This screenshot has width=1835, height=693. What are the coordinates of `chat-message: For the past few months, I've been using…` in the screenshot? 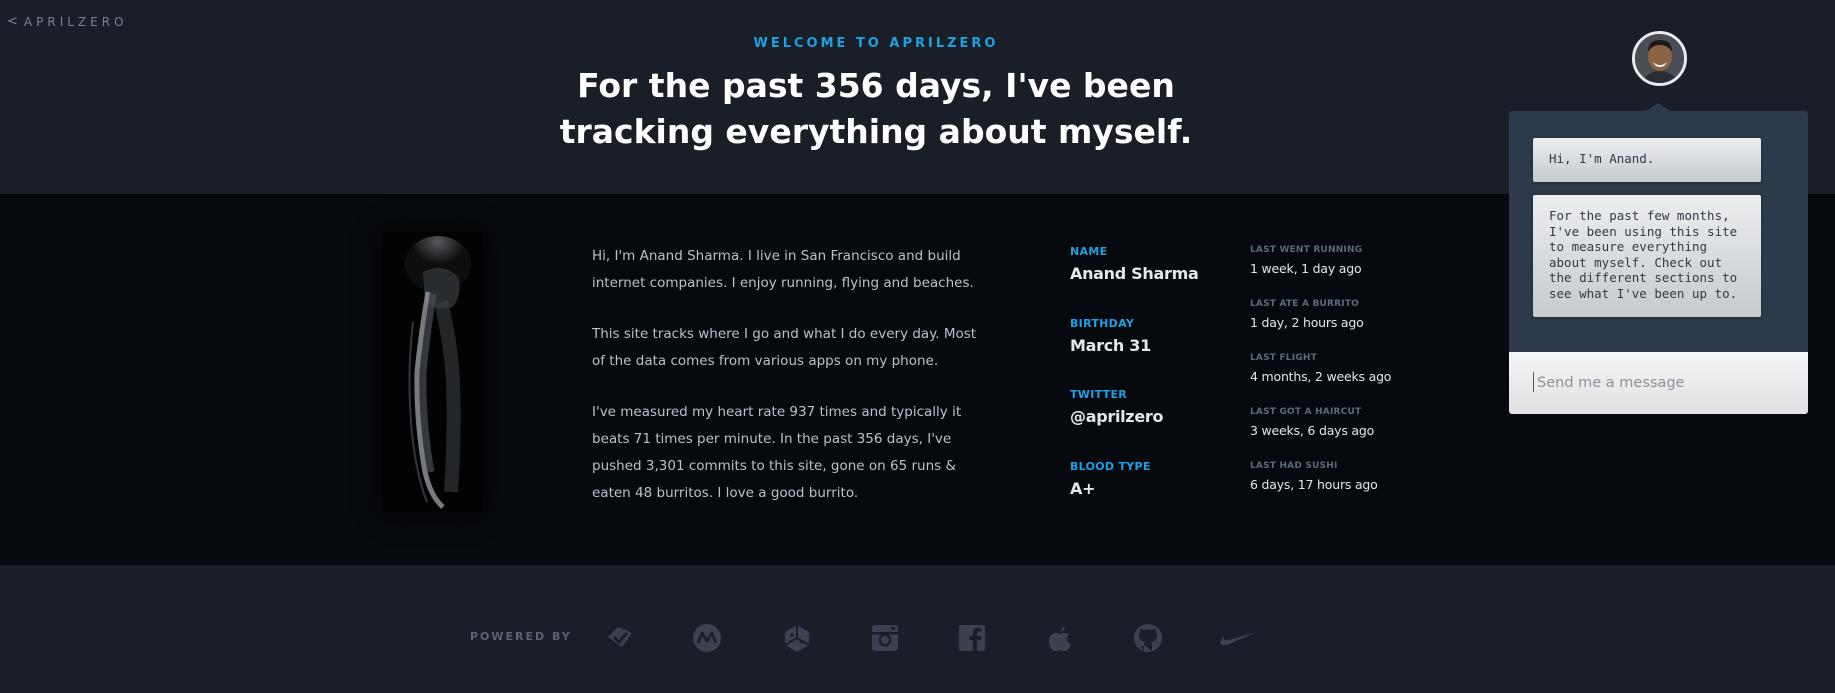 It's located at (1647, 256).